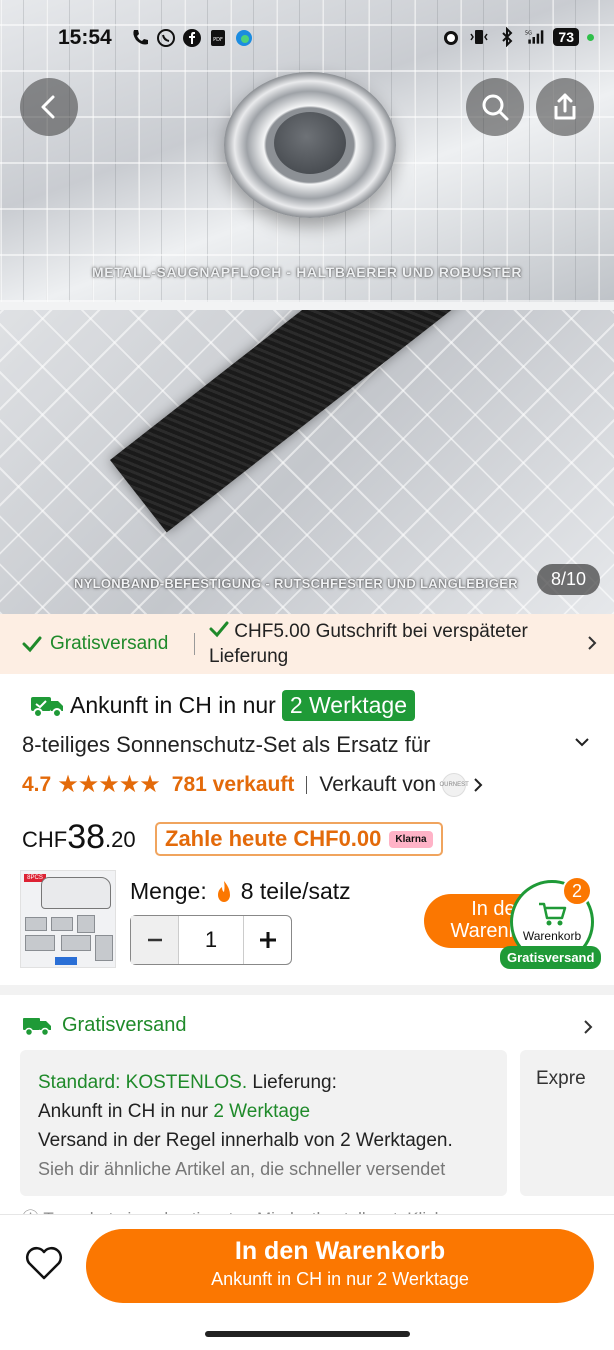  I want to click on pay-later-badge: Zahle heute CHF0.00 Klarna, so click(299, 839).